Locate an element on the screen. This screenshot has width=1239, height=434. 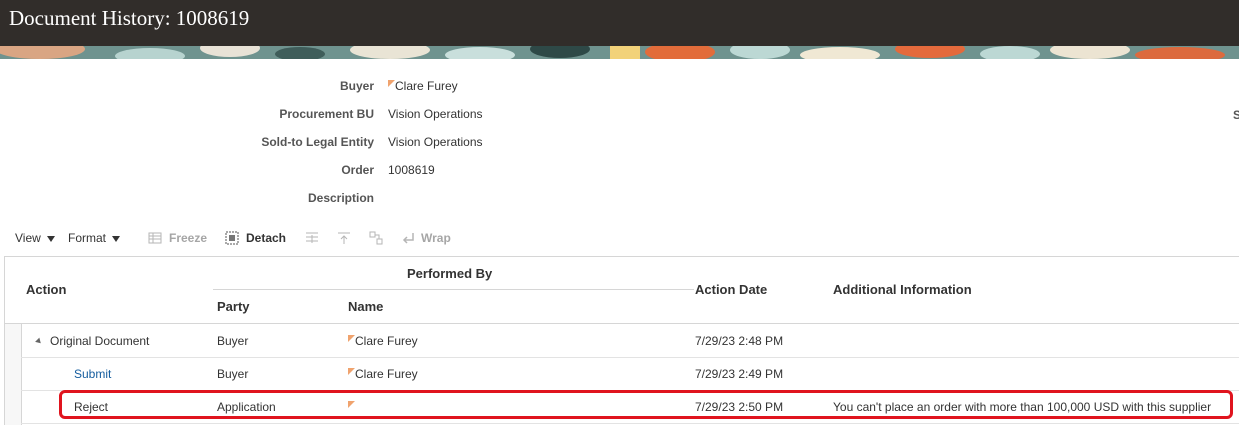
procurement-bu-label: Procurement BU is located at coordinates (326, 114).